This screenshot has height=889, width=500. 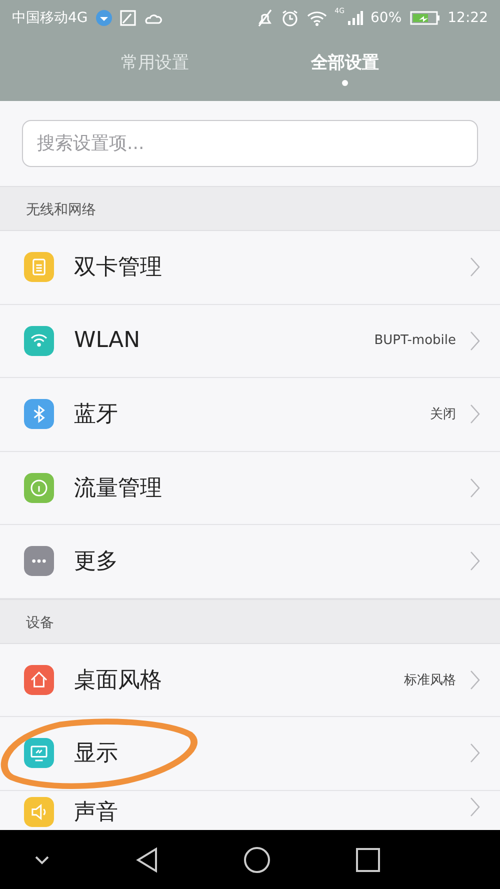 What do you see at coordinates (118, 488) in the screenshot?
I see `setting-label: 流量管理` at bounding box center [118, 488].